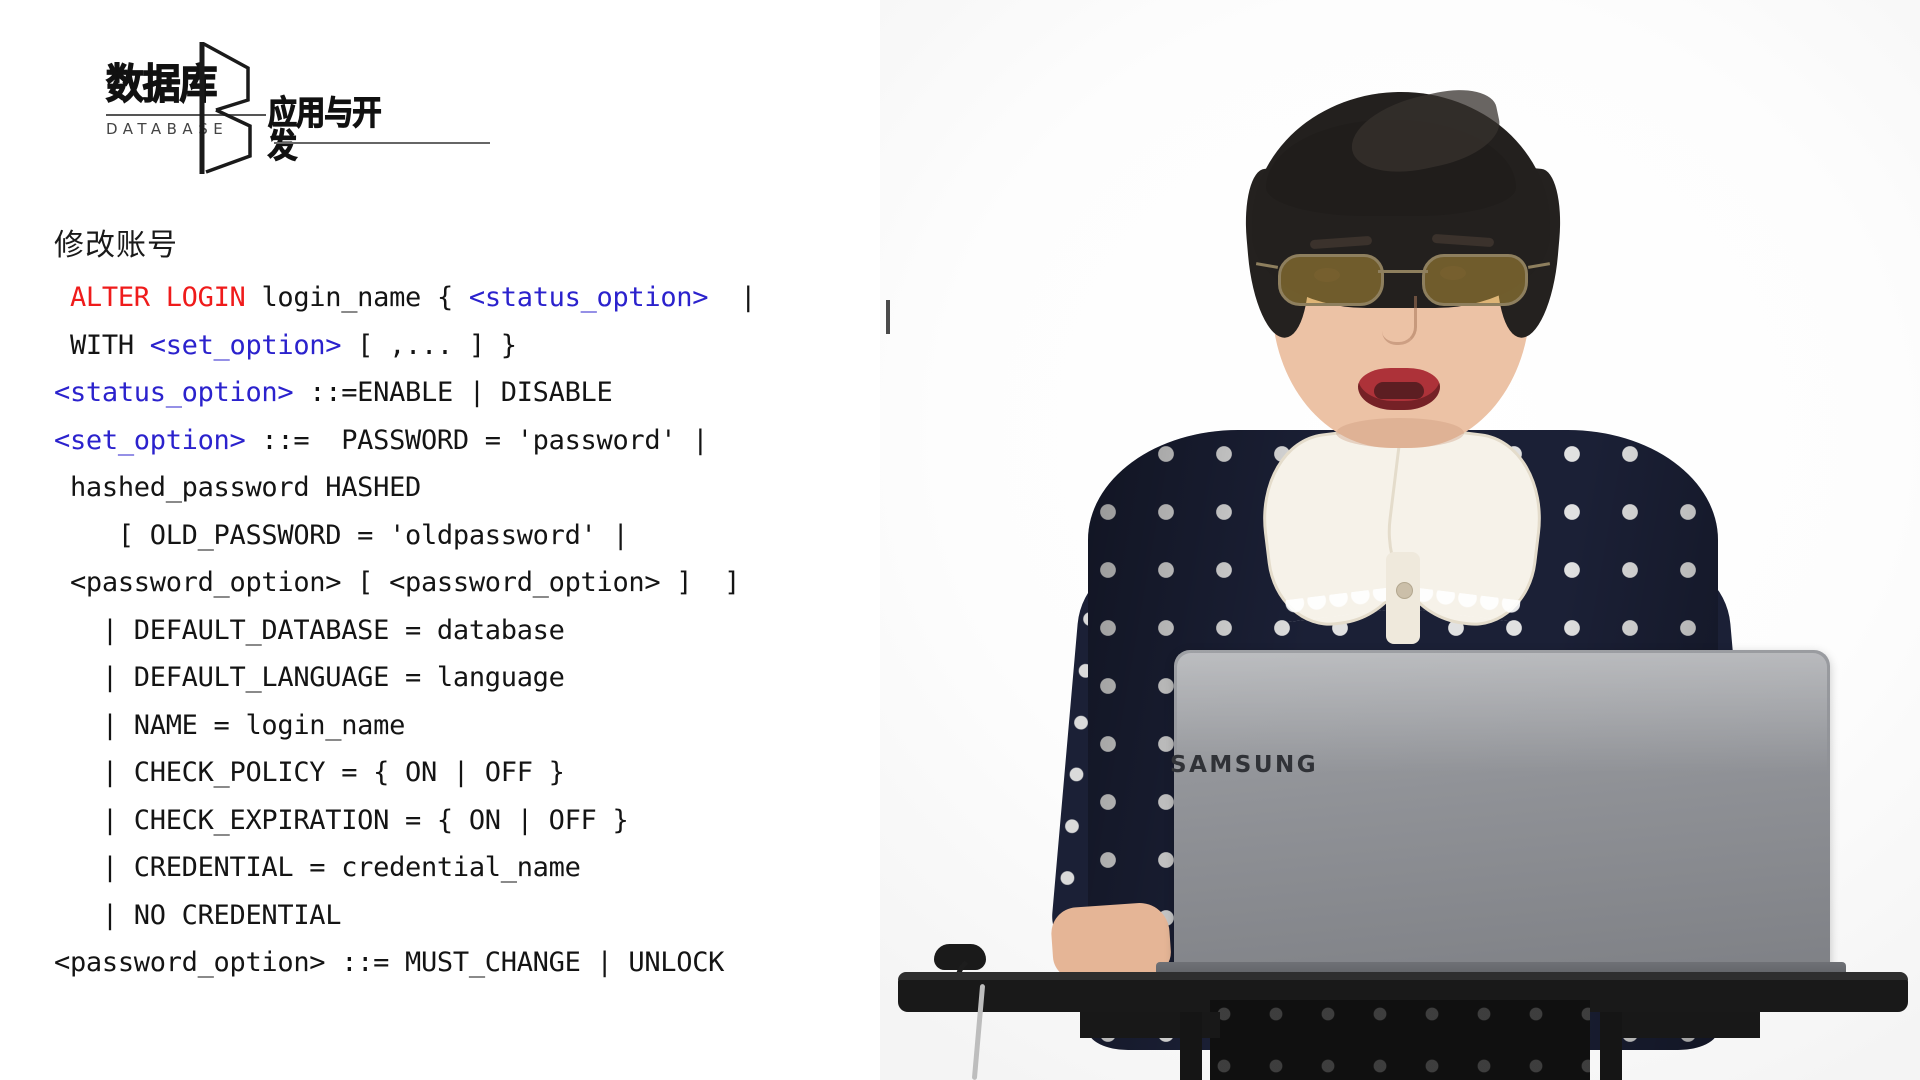  I want to click on lace-collar, so click(1402, 533).